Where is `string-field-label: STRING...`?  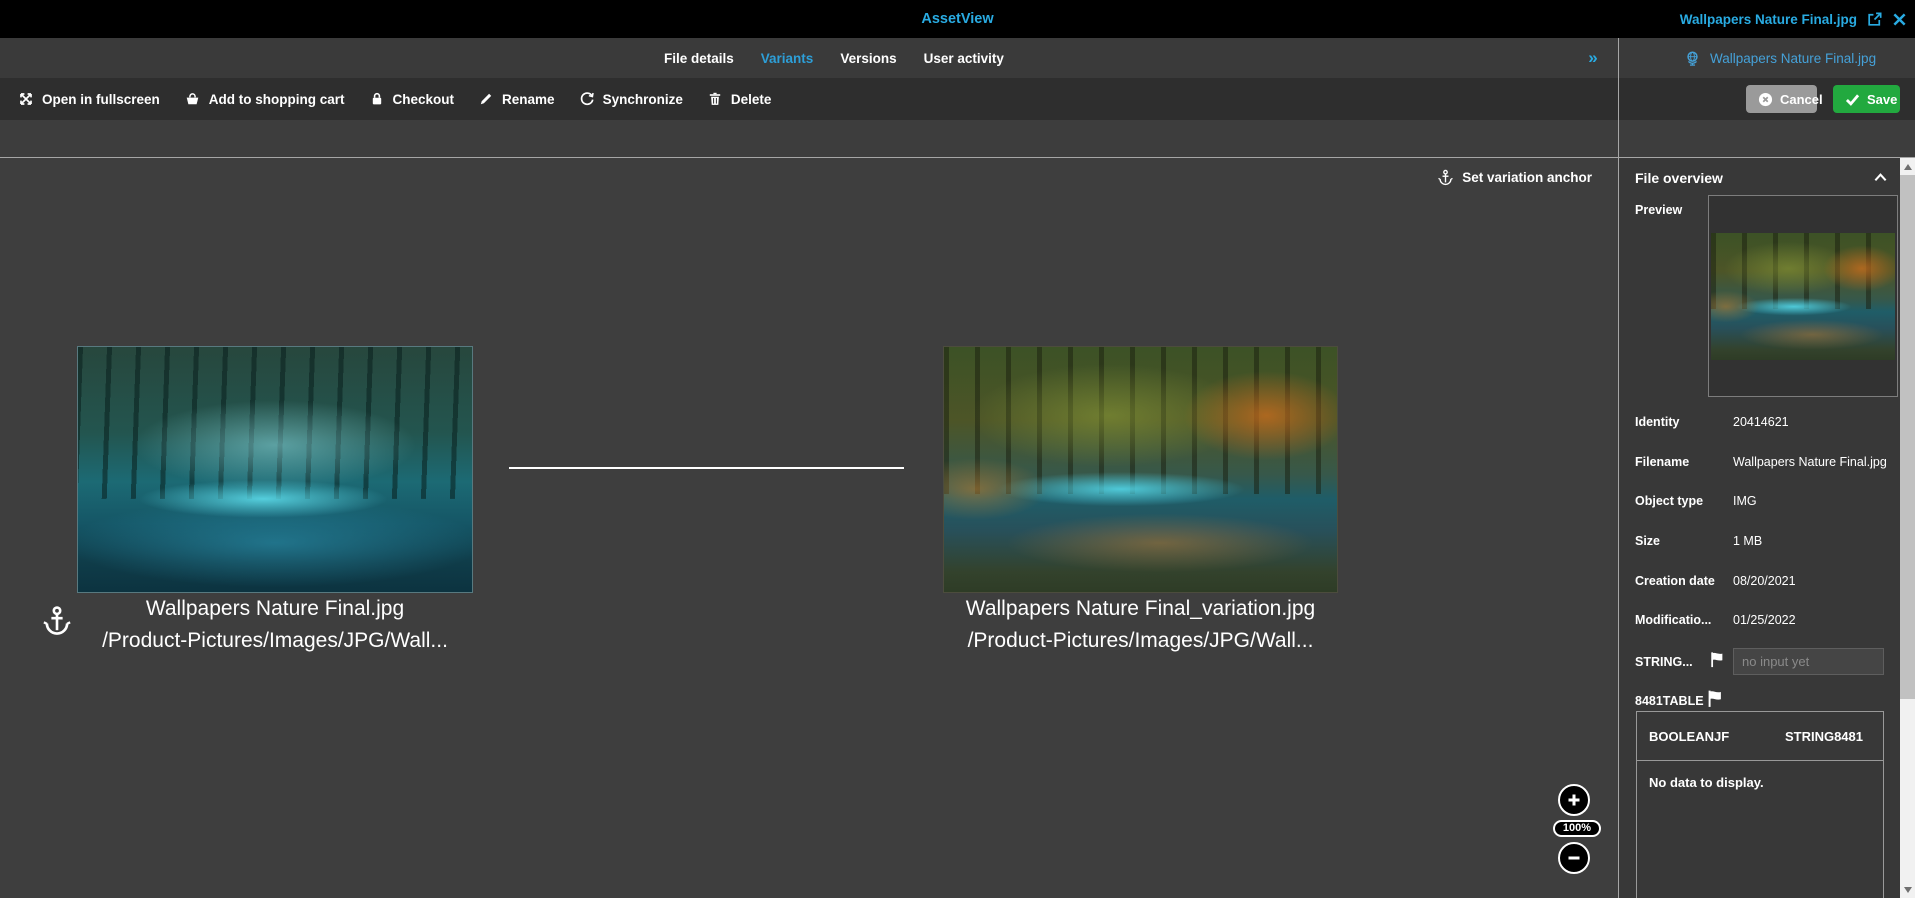
string-field-label: STRING... is located at coordinates (1664, 662).